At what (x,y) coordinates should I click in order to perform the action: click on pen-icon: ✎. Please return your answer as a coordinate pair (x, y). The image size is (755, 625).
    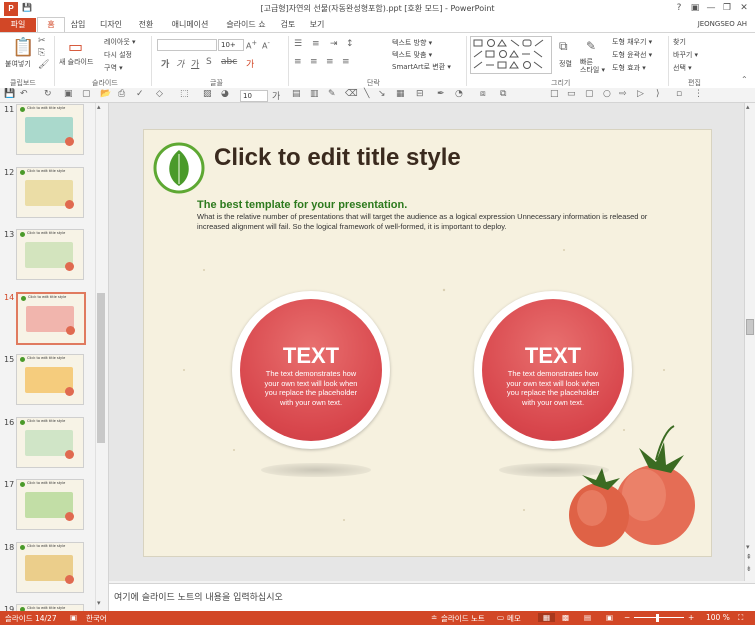
    Looking at the image, I should click on (332, 94).